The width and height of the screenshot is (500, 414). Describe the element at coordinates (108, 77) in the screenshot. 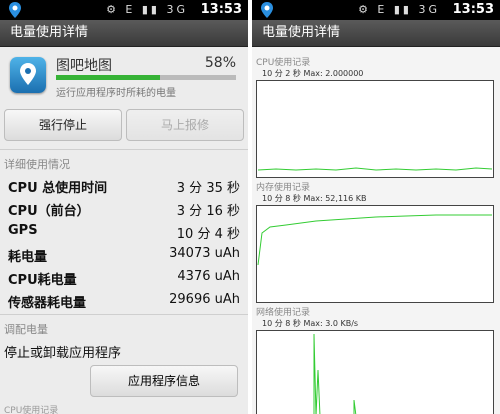

I see `usage-progress-fill` at that location.